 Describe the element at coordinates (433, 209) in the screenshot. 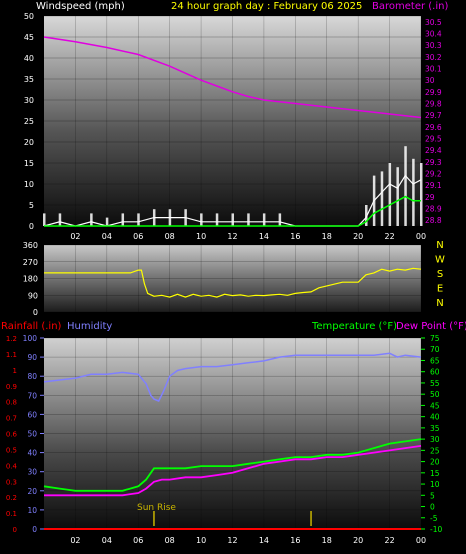

I see `barometer-tick-label: 28.9` at that location.